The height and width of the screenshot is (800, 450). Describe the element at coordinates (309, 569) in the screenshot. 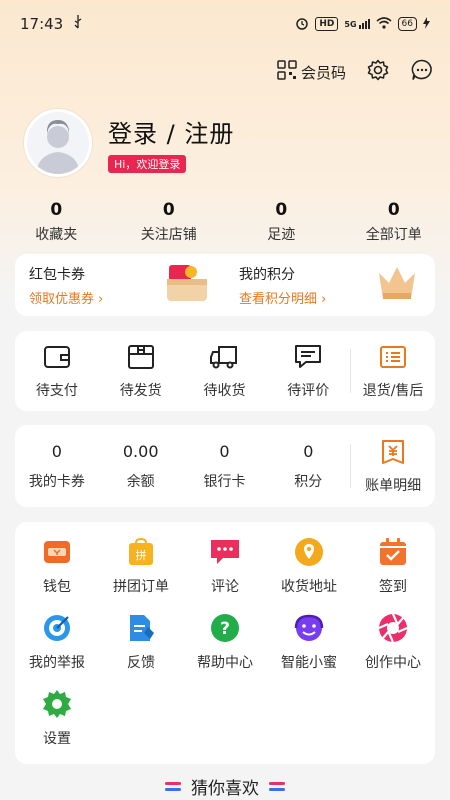

I see `service-address: 收货地址` at that location.